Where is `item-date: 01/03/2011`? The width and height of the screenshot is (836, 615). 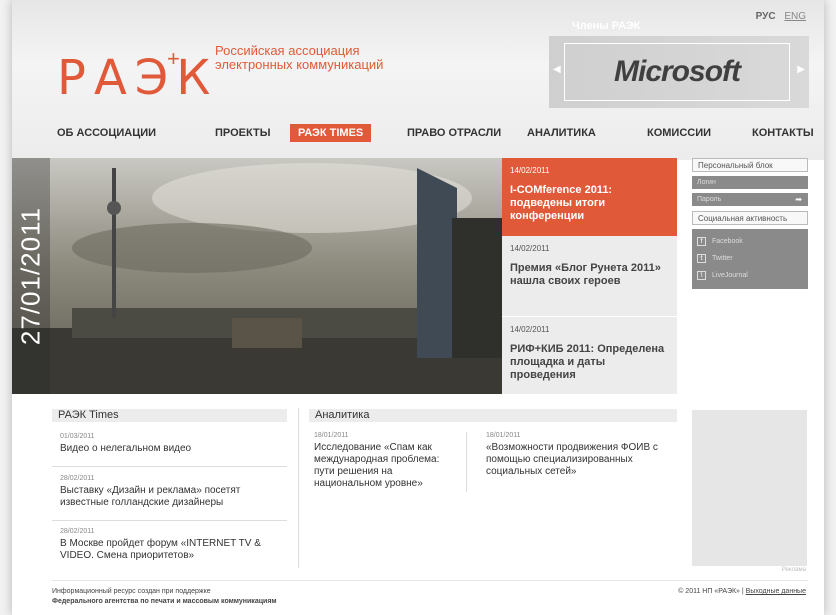 item-date: 01/03/2011 is located at coordinates (77, 436).